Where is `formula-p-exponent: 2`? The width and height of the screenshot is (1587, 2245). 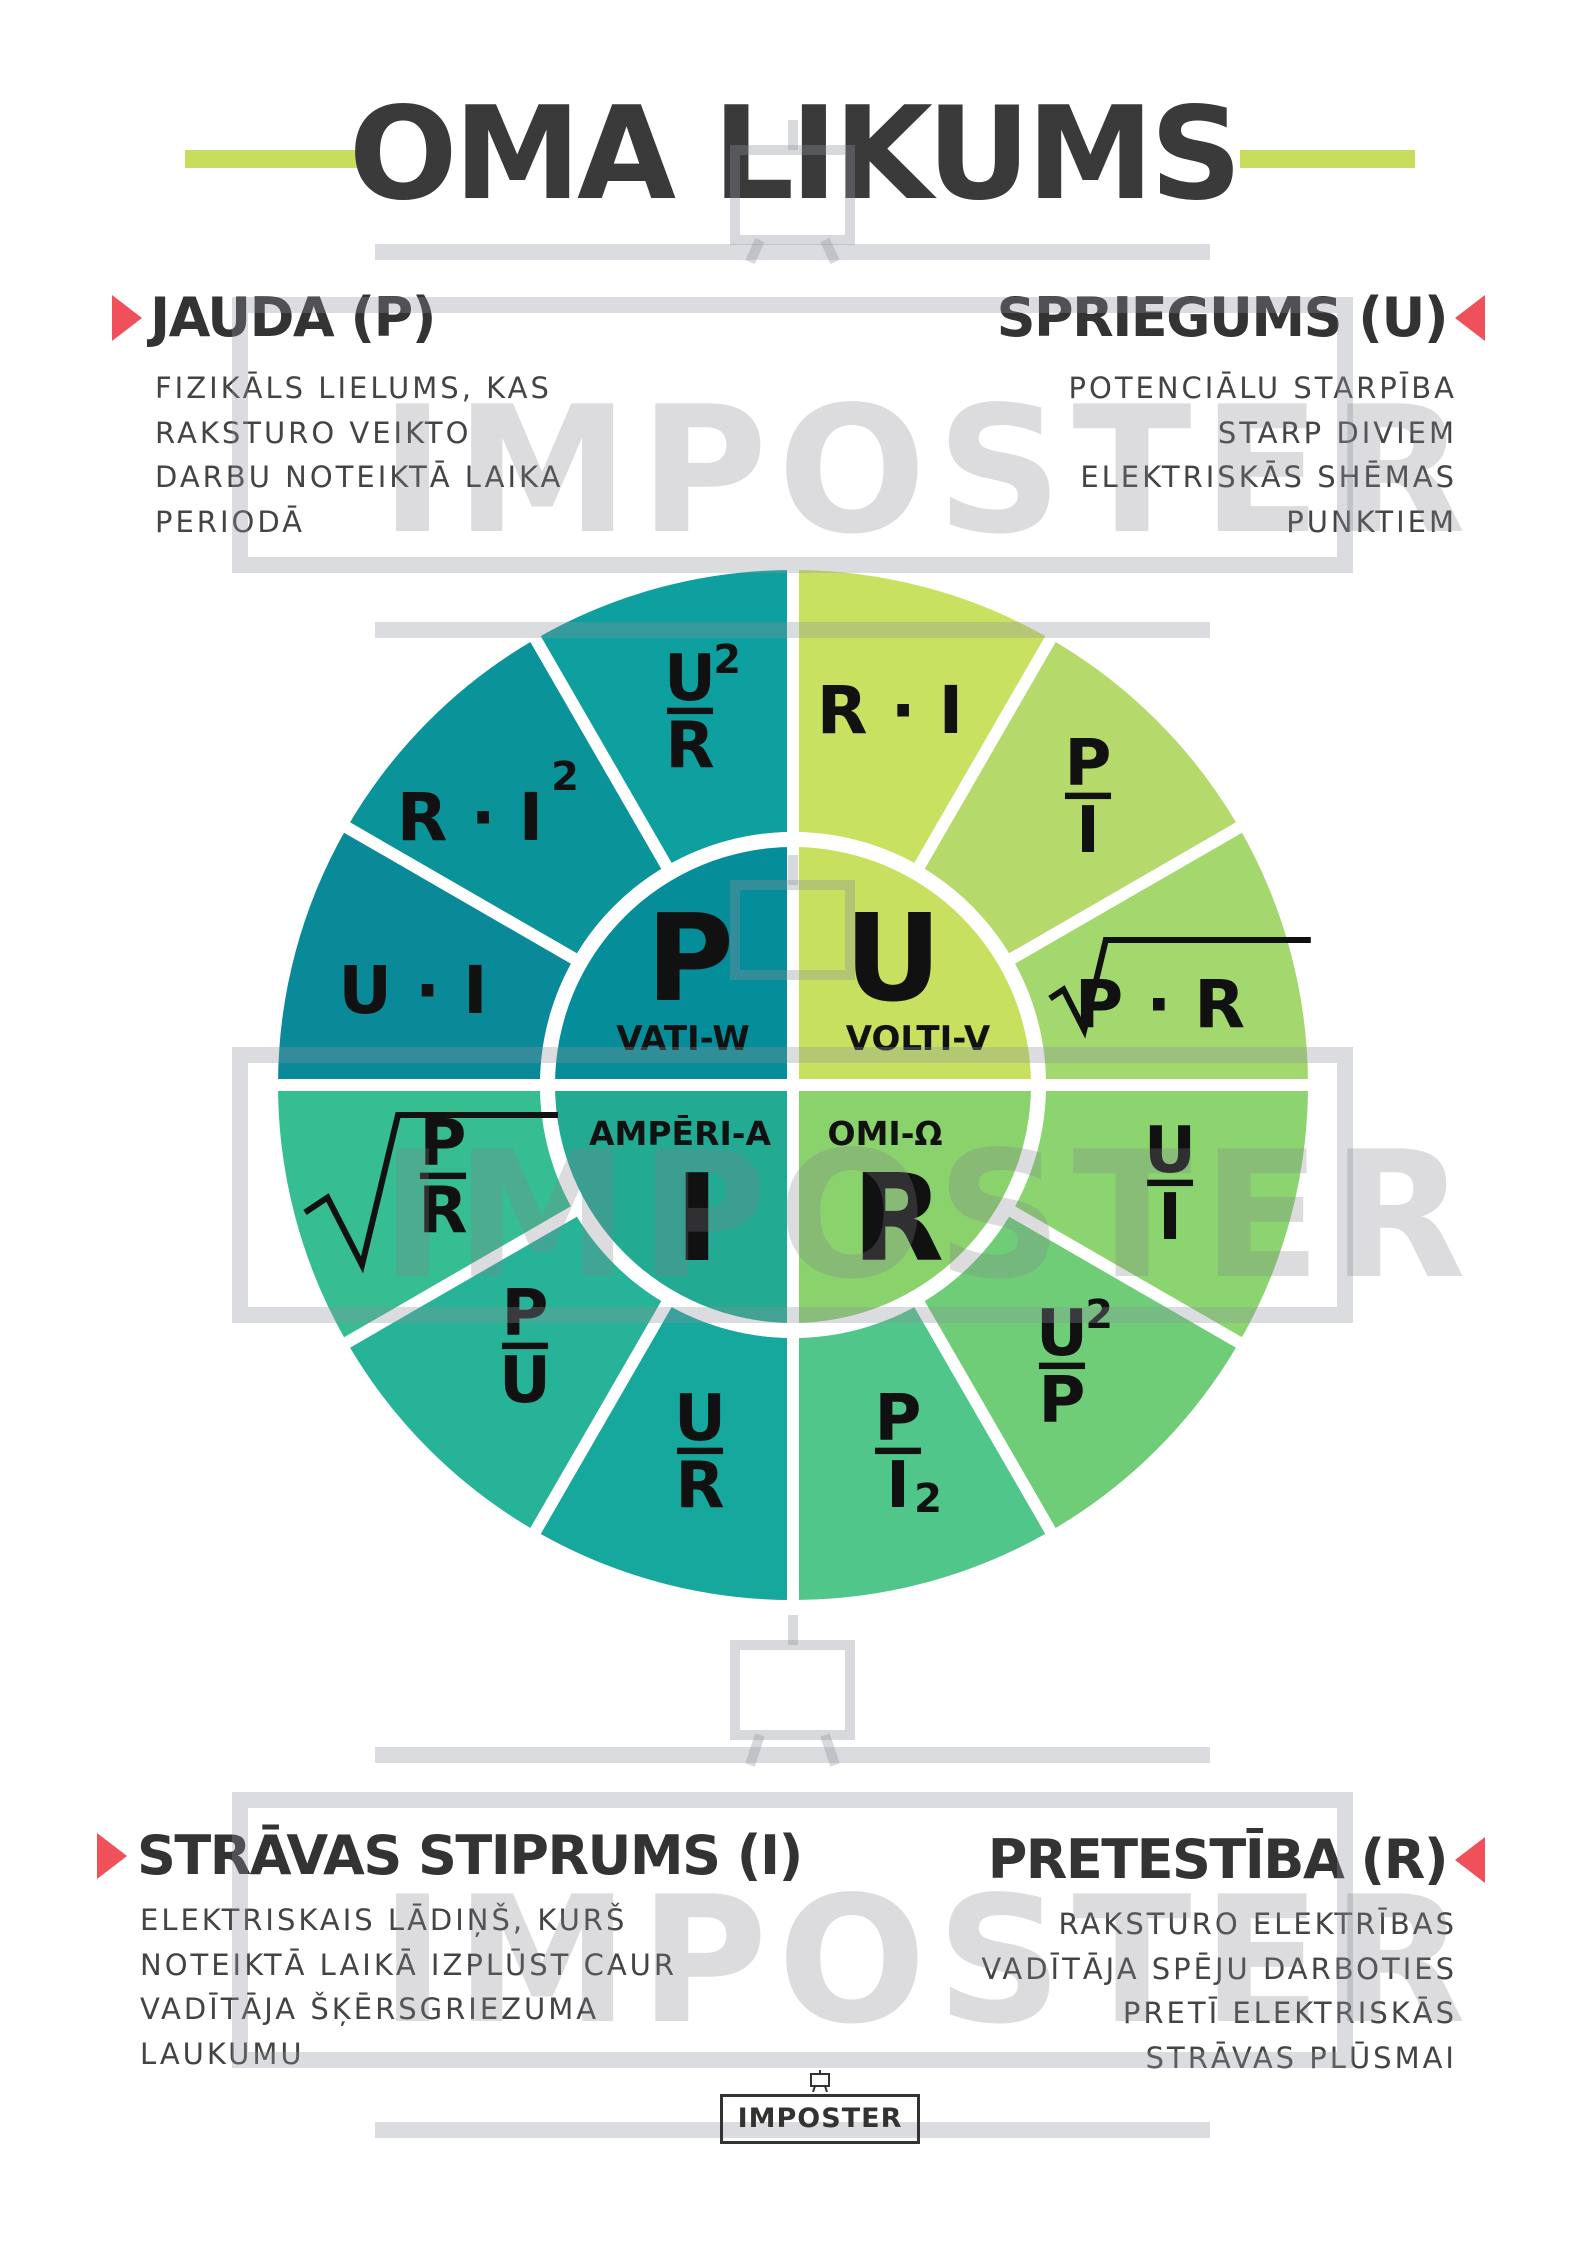
formula-p-exponent: 2 is located at coordinates (565, 777).